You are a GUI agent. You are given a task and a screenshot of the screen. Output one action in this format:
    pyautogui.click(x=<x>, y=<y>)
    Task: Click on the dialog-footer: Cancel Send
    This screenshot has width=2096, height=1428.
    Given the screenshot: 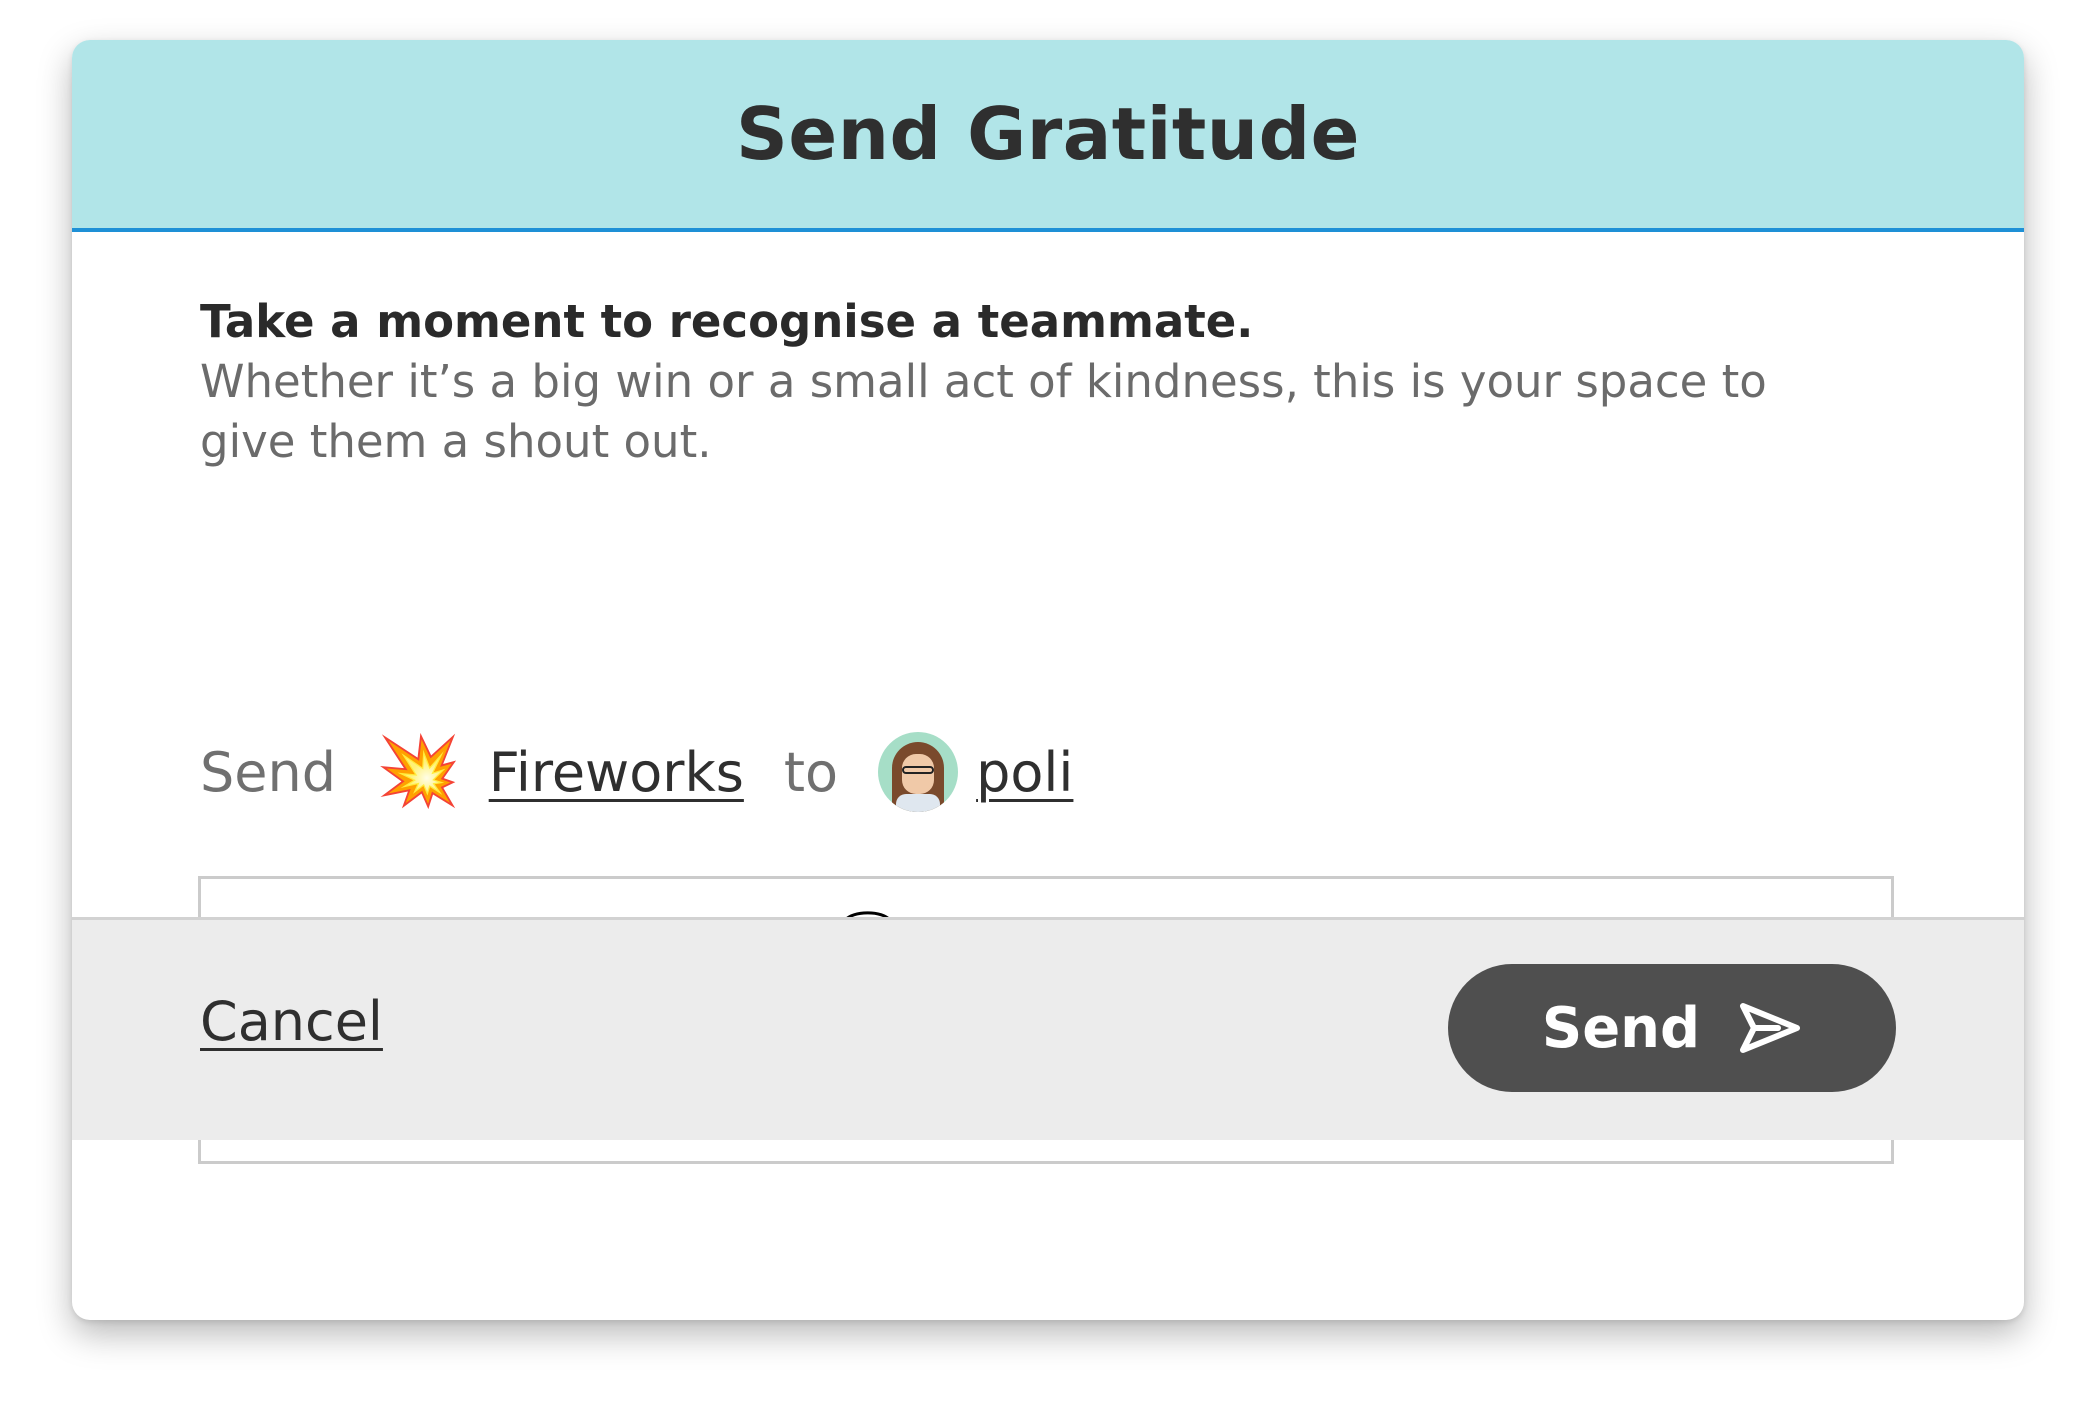 What is the action you would take?
    pyautogui.click(x=1048, y=1028)
    